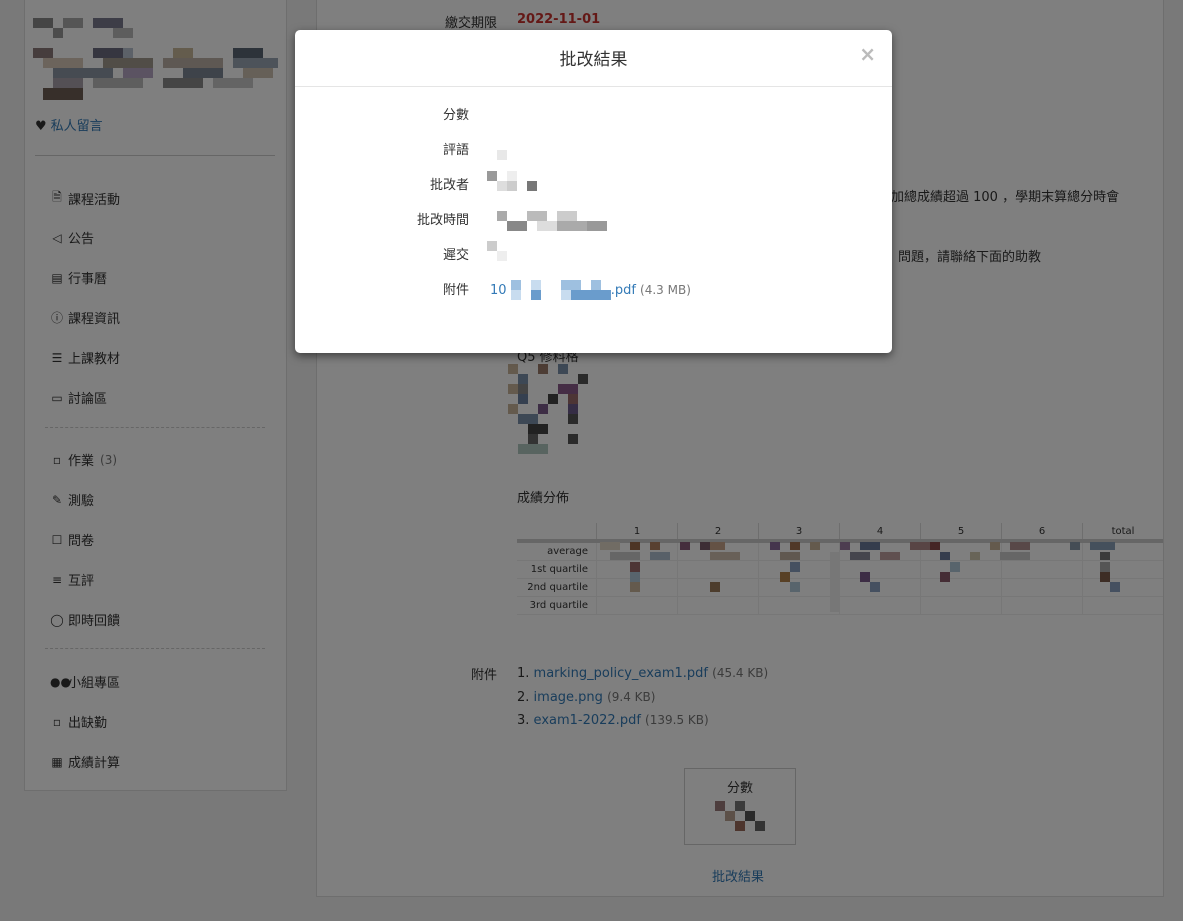 This screenshot has height=921, width=1183. What do you see at coordinates (455, 290) in the screenshot?
I see `attachment-label: 附件` at bounding box center [455, 290].